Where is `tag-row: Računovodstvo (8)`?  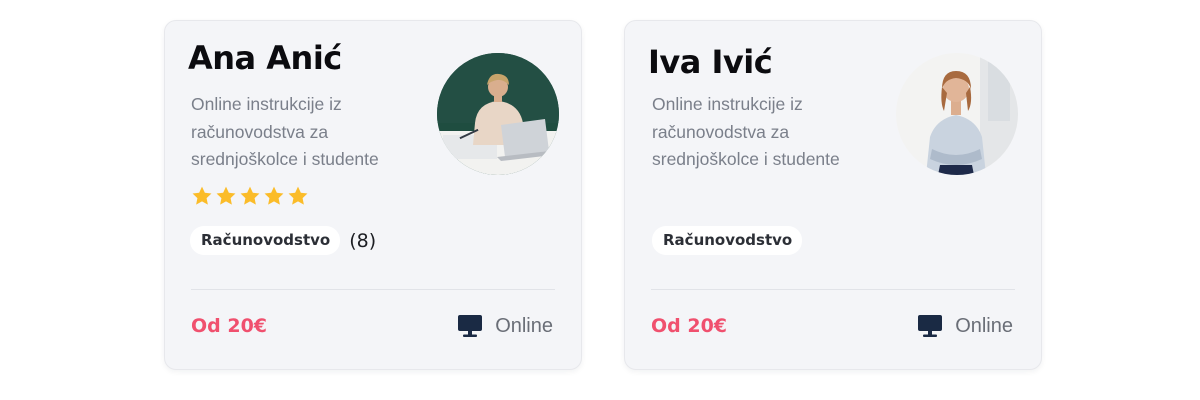
tag-row: Računovodstvo (8) is located at coordinates (283, 240).